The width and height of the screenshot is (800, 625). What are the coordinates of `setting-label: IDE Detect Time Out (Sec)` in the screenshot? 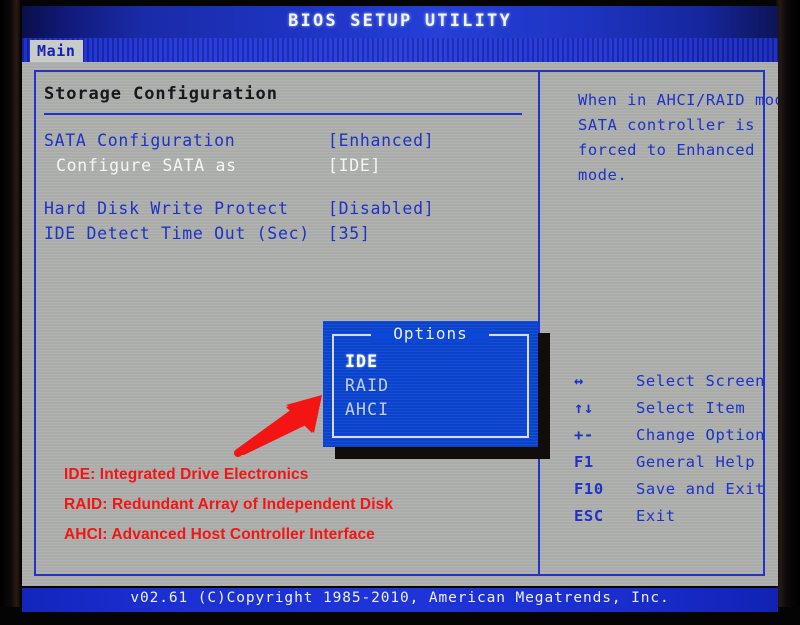 It's located at (177, 233).